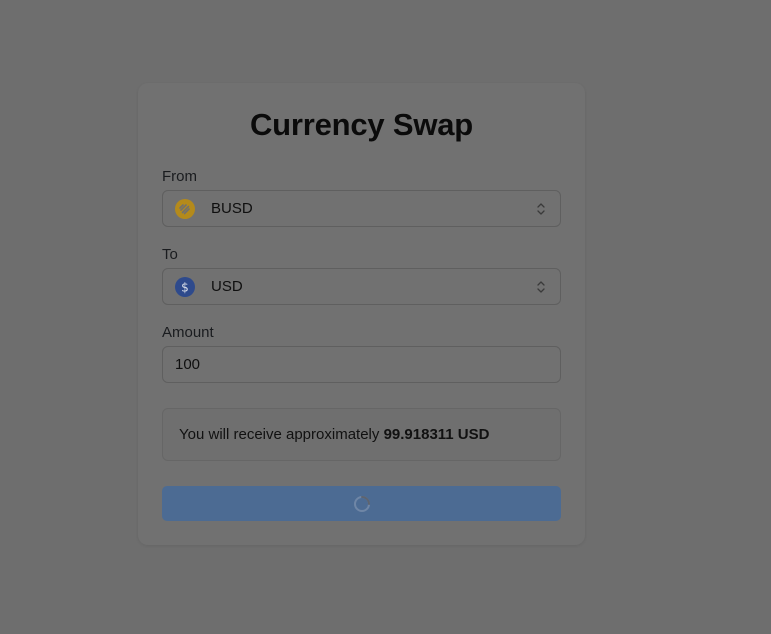  I want to click on to-currency-value: USD, so click(227, 286).